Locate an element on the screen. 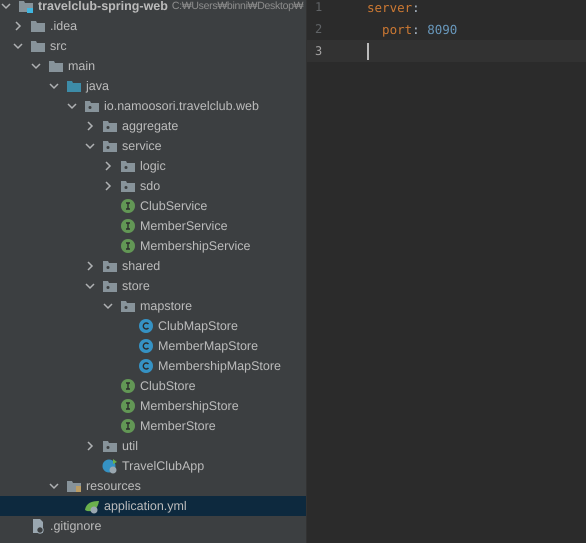  item-label: application.yml is located at coordinates (145, 506).